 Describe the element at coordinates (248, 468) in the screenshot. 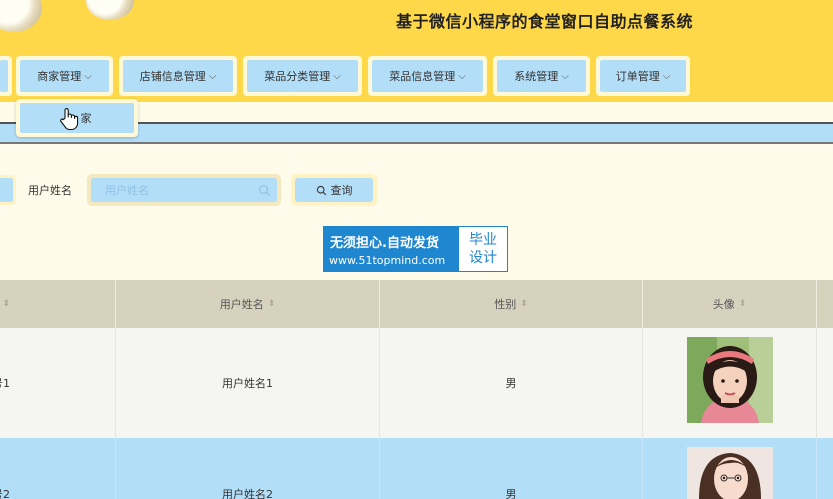

I see `cell-username: 用户姓名2` at that location.